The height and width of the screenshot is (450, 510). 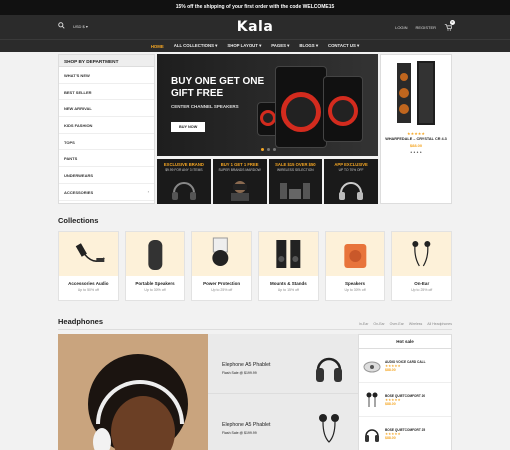 What do you see at coordinates (188, 127) in the screenshot?
I see `buy-now-button: BUY NOW` at bounding box center [188, 127].